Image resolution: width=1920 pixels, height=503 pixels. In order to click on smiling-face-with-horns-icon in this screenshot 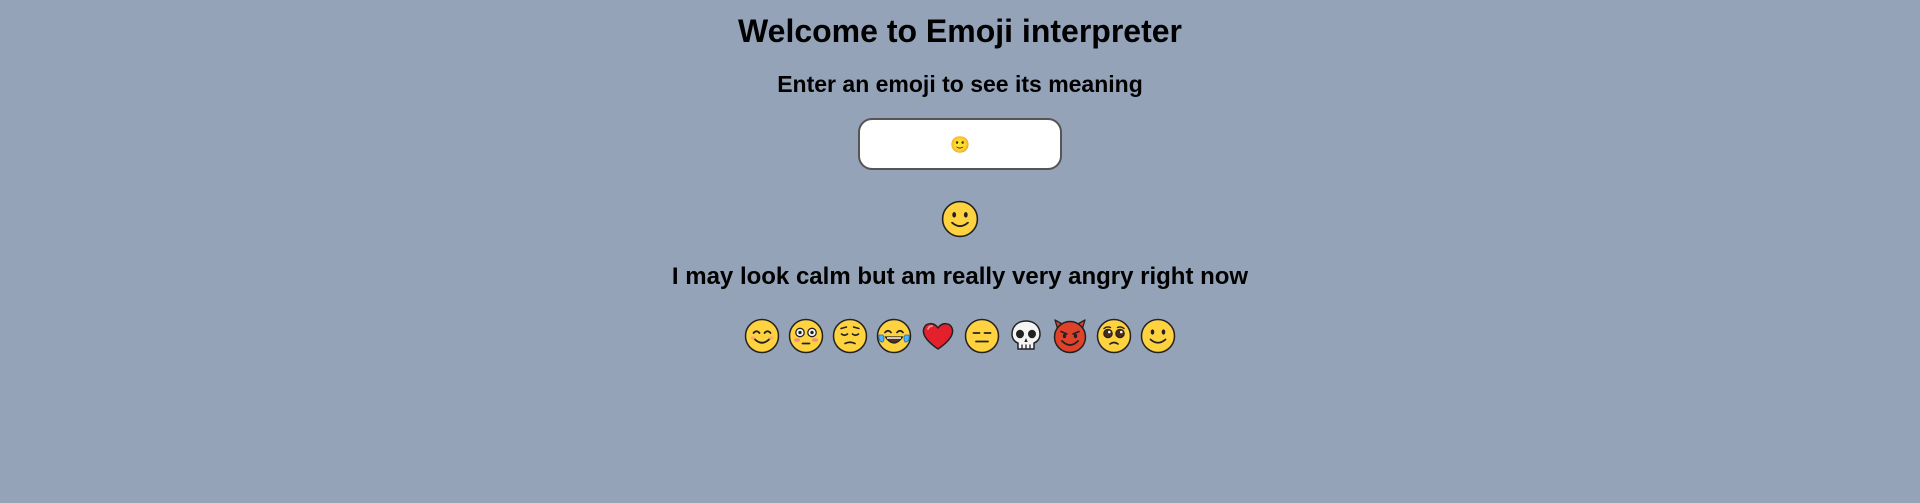, I will do `click(1070, 336)`.